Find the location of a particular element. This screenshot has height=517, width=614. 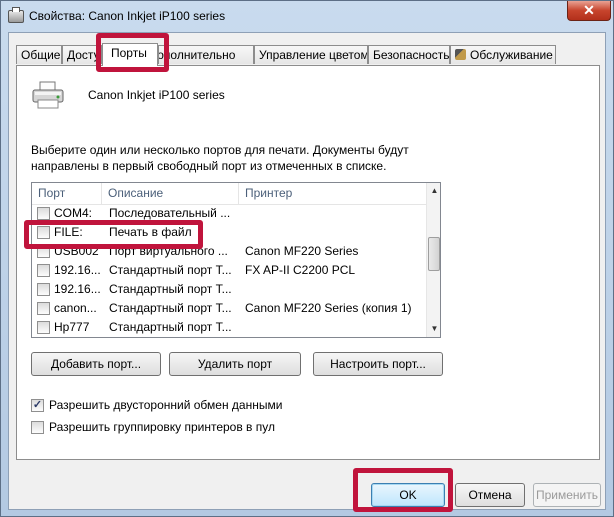

delete-port-button: Удалить порт is located at coordinates (235, 364).